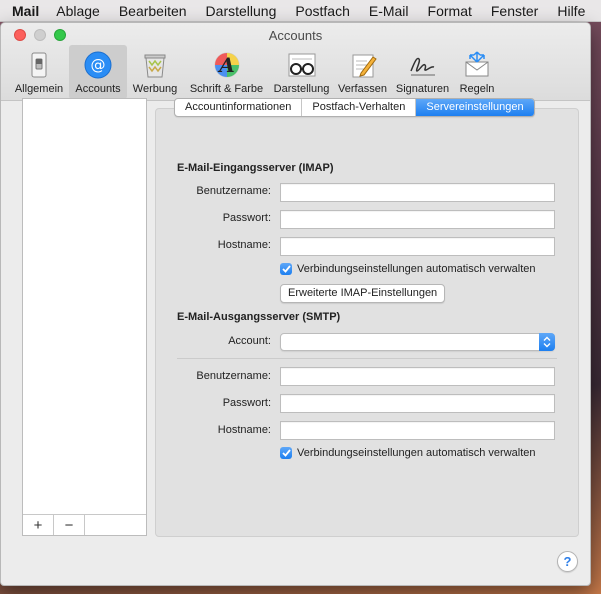 The height and width of the screenshot is (594, 601). Describe the element at coordinates (477, 65) in the screenshot. I see `rules-icon` at that location.